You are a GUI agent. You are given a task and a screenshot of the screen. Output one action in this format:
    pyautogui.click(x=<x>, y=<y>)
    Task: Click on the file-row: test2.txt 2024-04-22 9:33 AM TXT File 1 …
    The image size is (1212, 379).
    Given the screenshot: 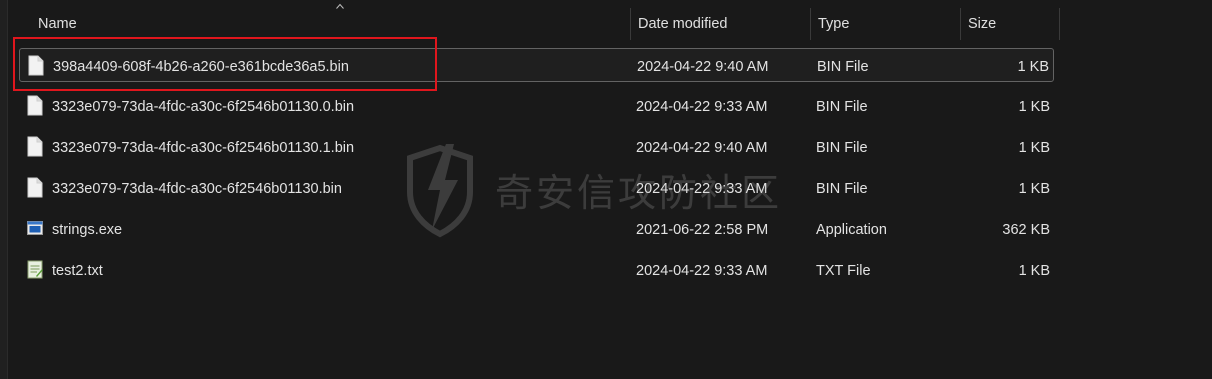 What is the action you would take?
    pyautogui.click(x=536, y=270)
    